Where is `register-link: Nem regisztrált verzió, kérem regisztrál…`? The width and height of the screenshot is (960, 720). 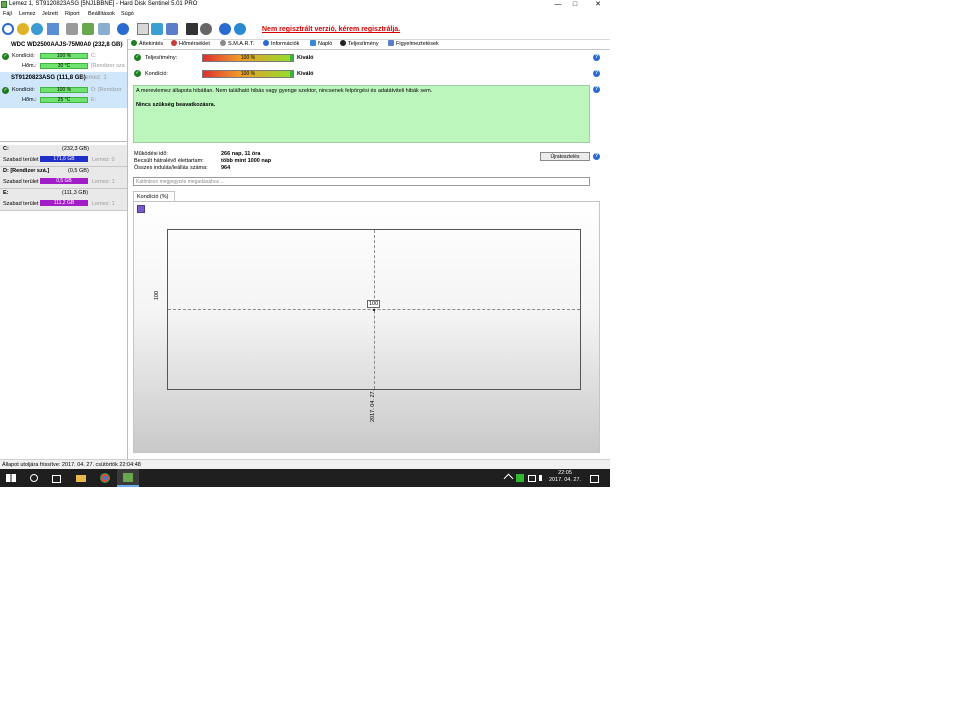
register-link: Nem regisztrált verzió, kérem regisztrál… is located at coordinates (331, 29).